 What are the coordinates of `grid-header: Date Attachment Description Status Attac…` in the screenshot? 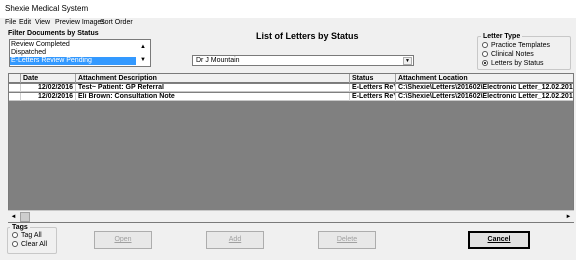 It's located at (291, 78).